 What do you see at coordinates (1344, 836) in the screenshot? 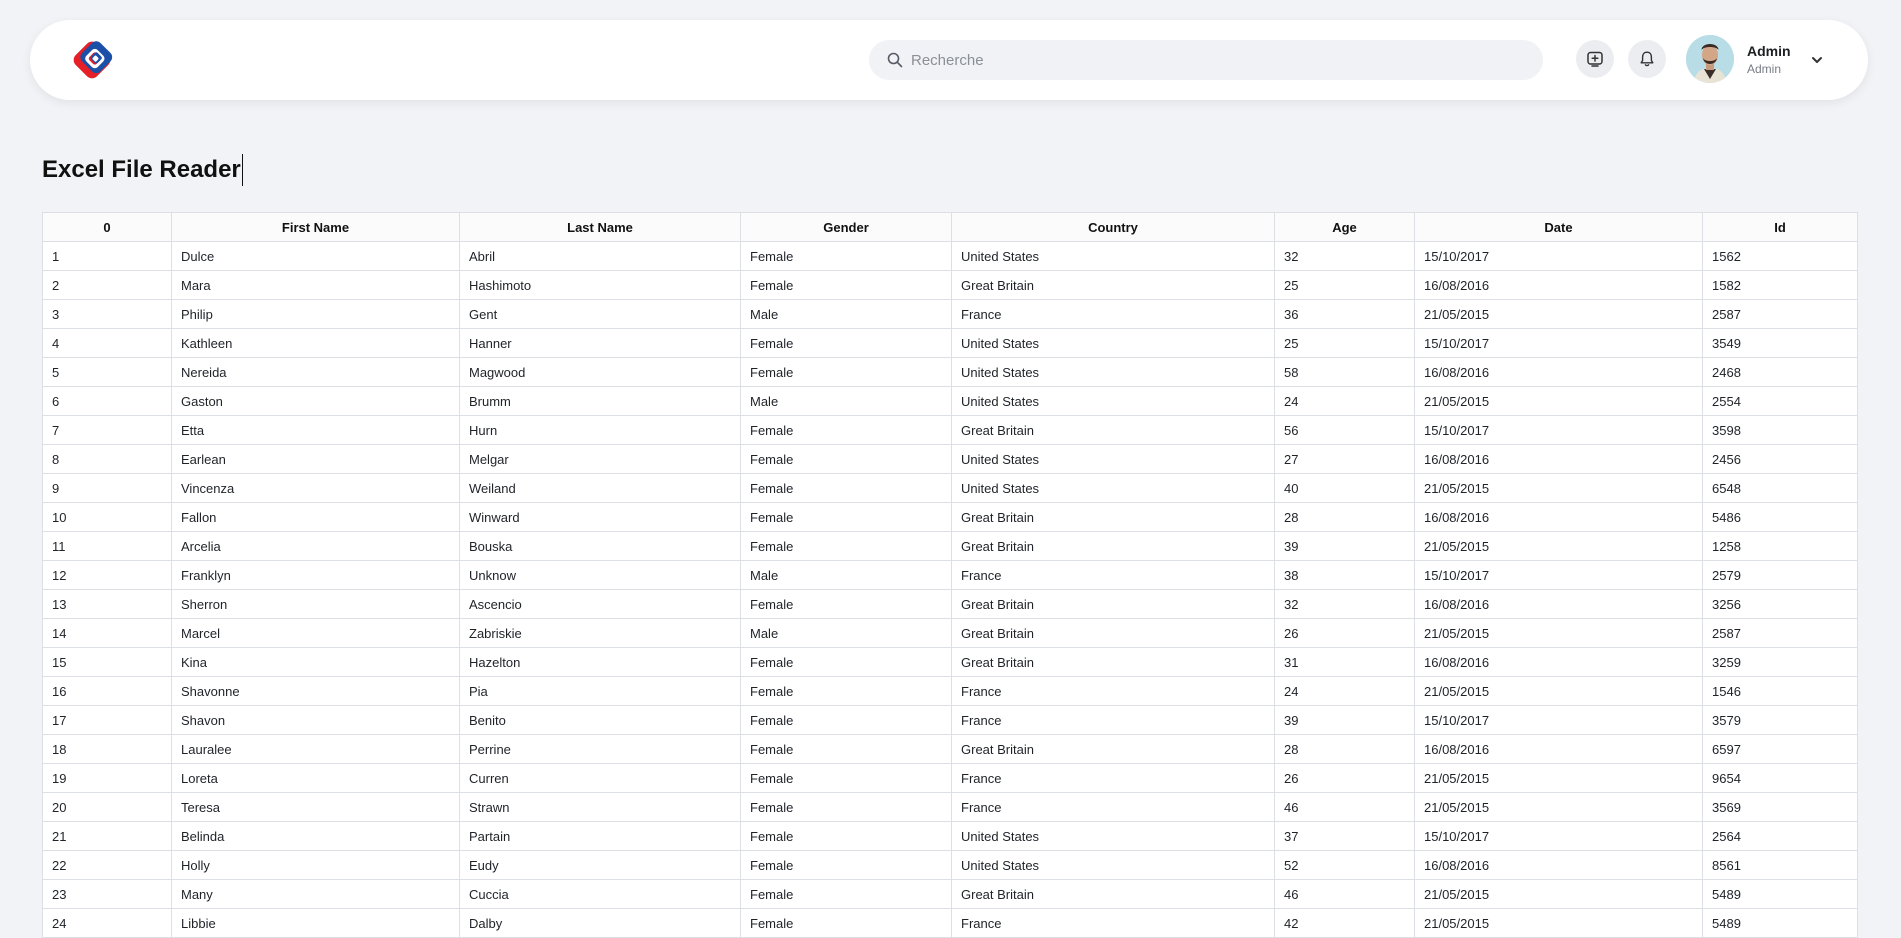
I see `cell-age: 37` at bounding box center [1344, 836].